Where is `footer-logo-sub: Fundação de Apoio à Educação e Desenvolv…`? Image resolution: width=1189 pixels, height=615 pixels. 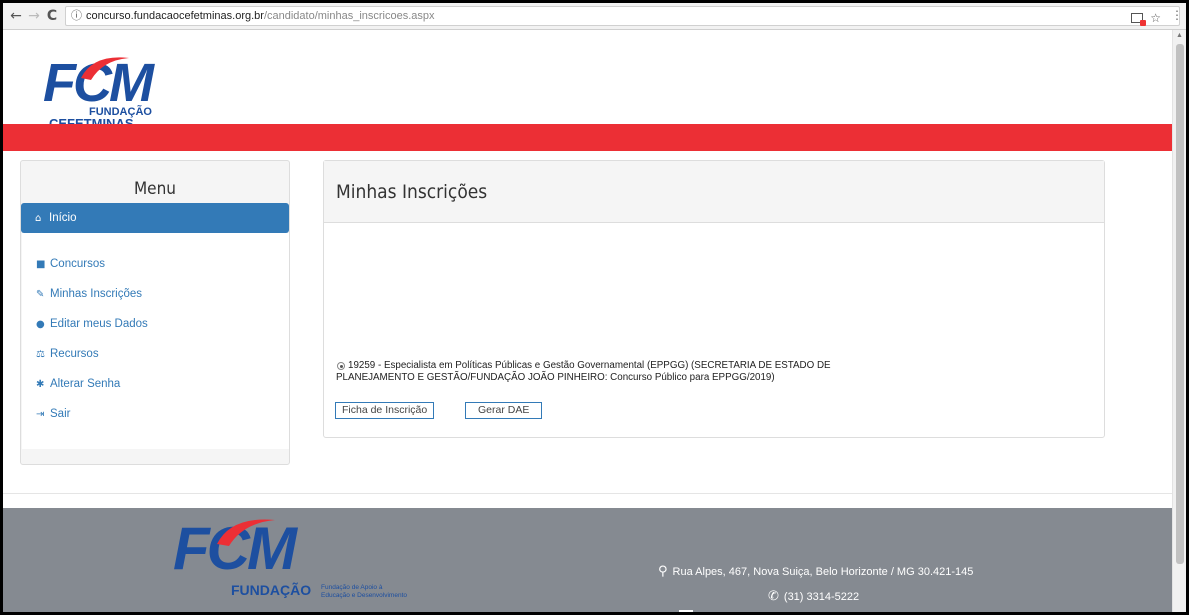 footer-logo-sub: Fundação de Apoio à Educação e Desenvolv… is located at coordinates (364, 591).